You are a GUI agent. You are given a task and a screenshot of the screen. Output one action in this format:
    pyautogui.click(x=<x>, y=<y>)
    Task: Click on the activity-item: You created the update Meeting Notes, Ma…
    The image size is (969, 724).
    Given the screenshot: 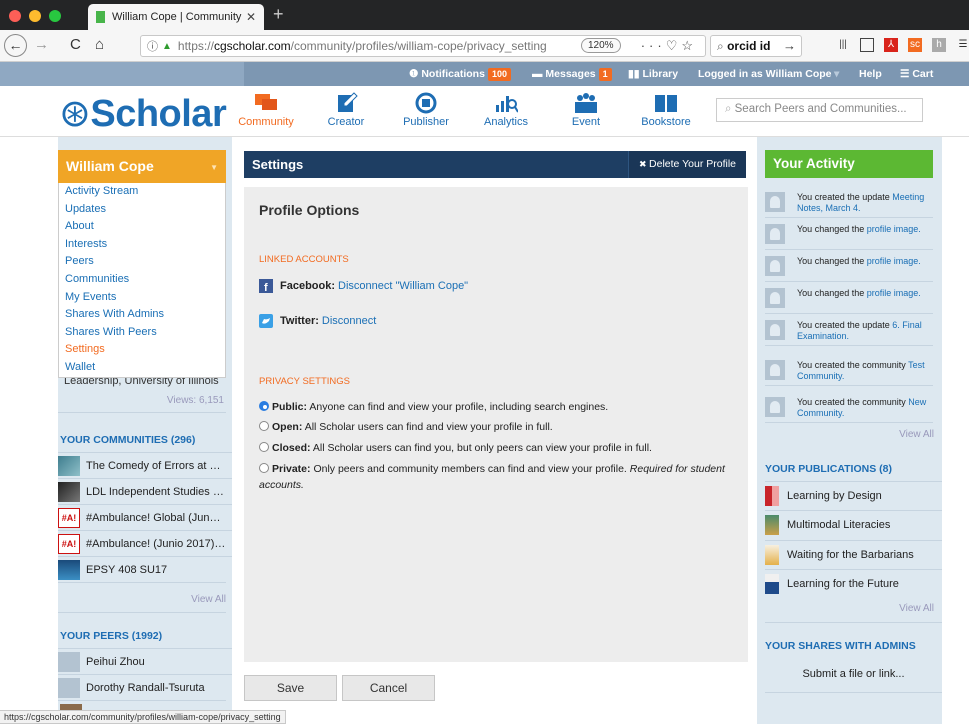 What is the action you would take?
    pyautogui.click(x=849, y=202)
    